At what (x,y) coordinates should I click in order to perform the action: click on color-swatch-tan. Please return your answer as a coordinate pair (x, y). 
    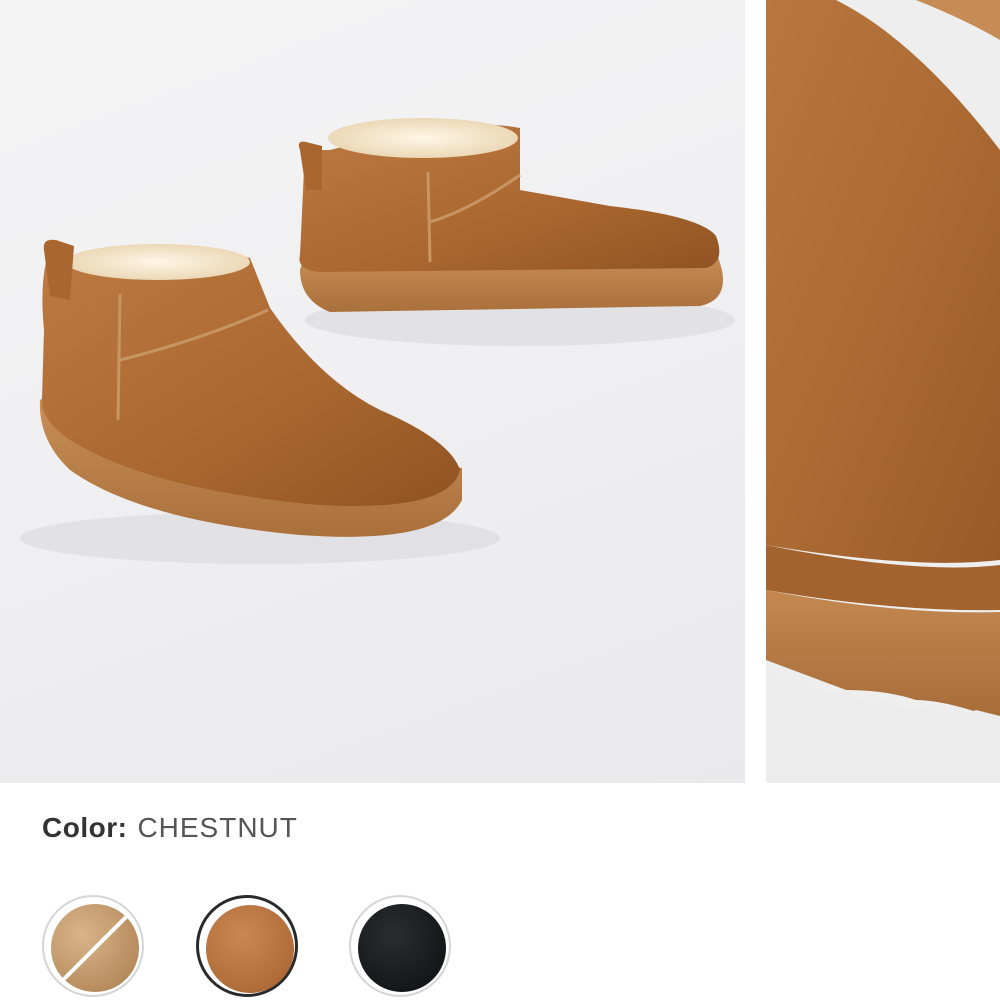
    Looking at the image, I should click on (93, 946).